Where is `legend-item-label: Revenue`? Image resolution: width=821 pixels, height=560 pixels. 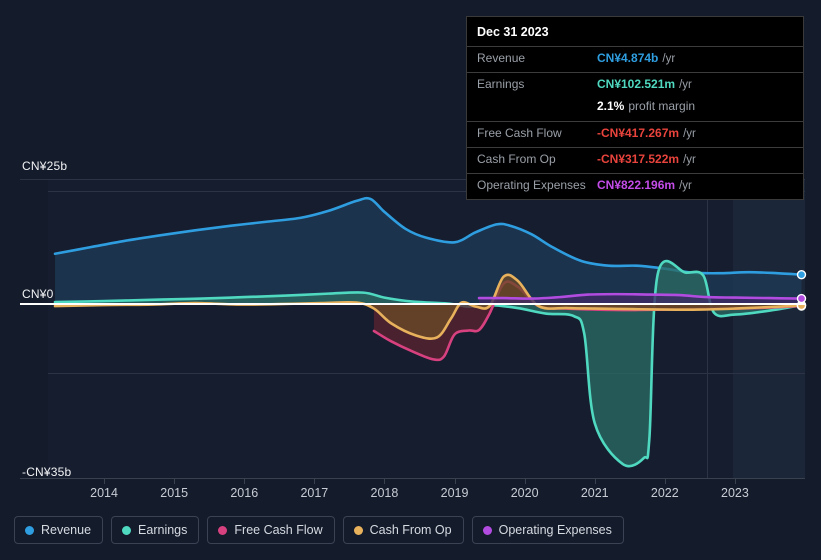
legend-item-label: Revenue is located at coordinates (66, 530).